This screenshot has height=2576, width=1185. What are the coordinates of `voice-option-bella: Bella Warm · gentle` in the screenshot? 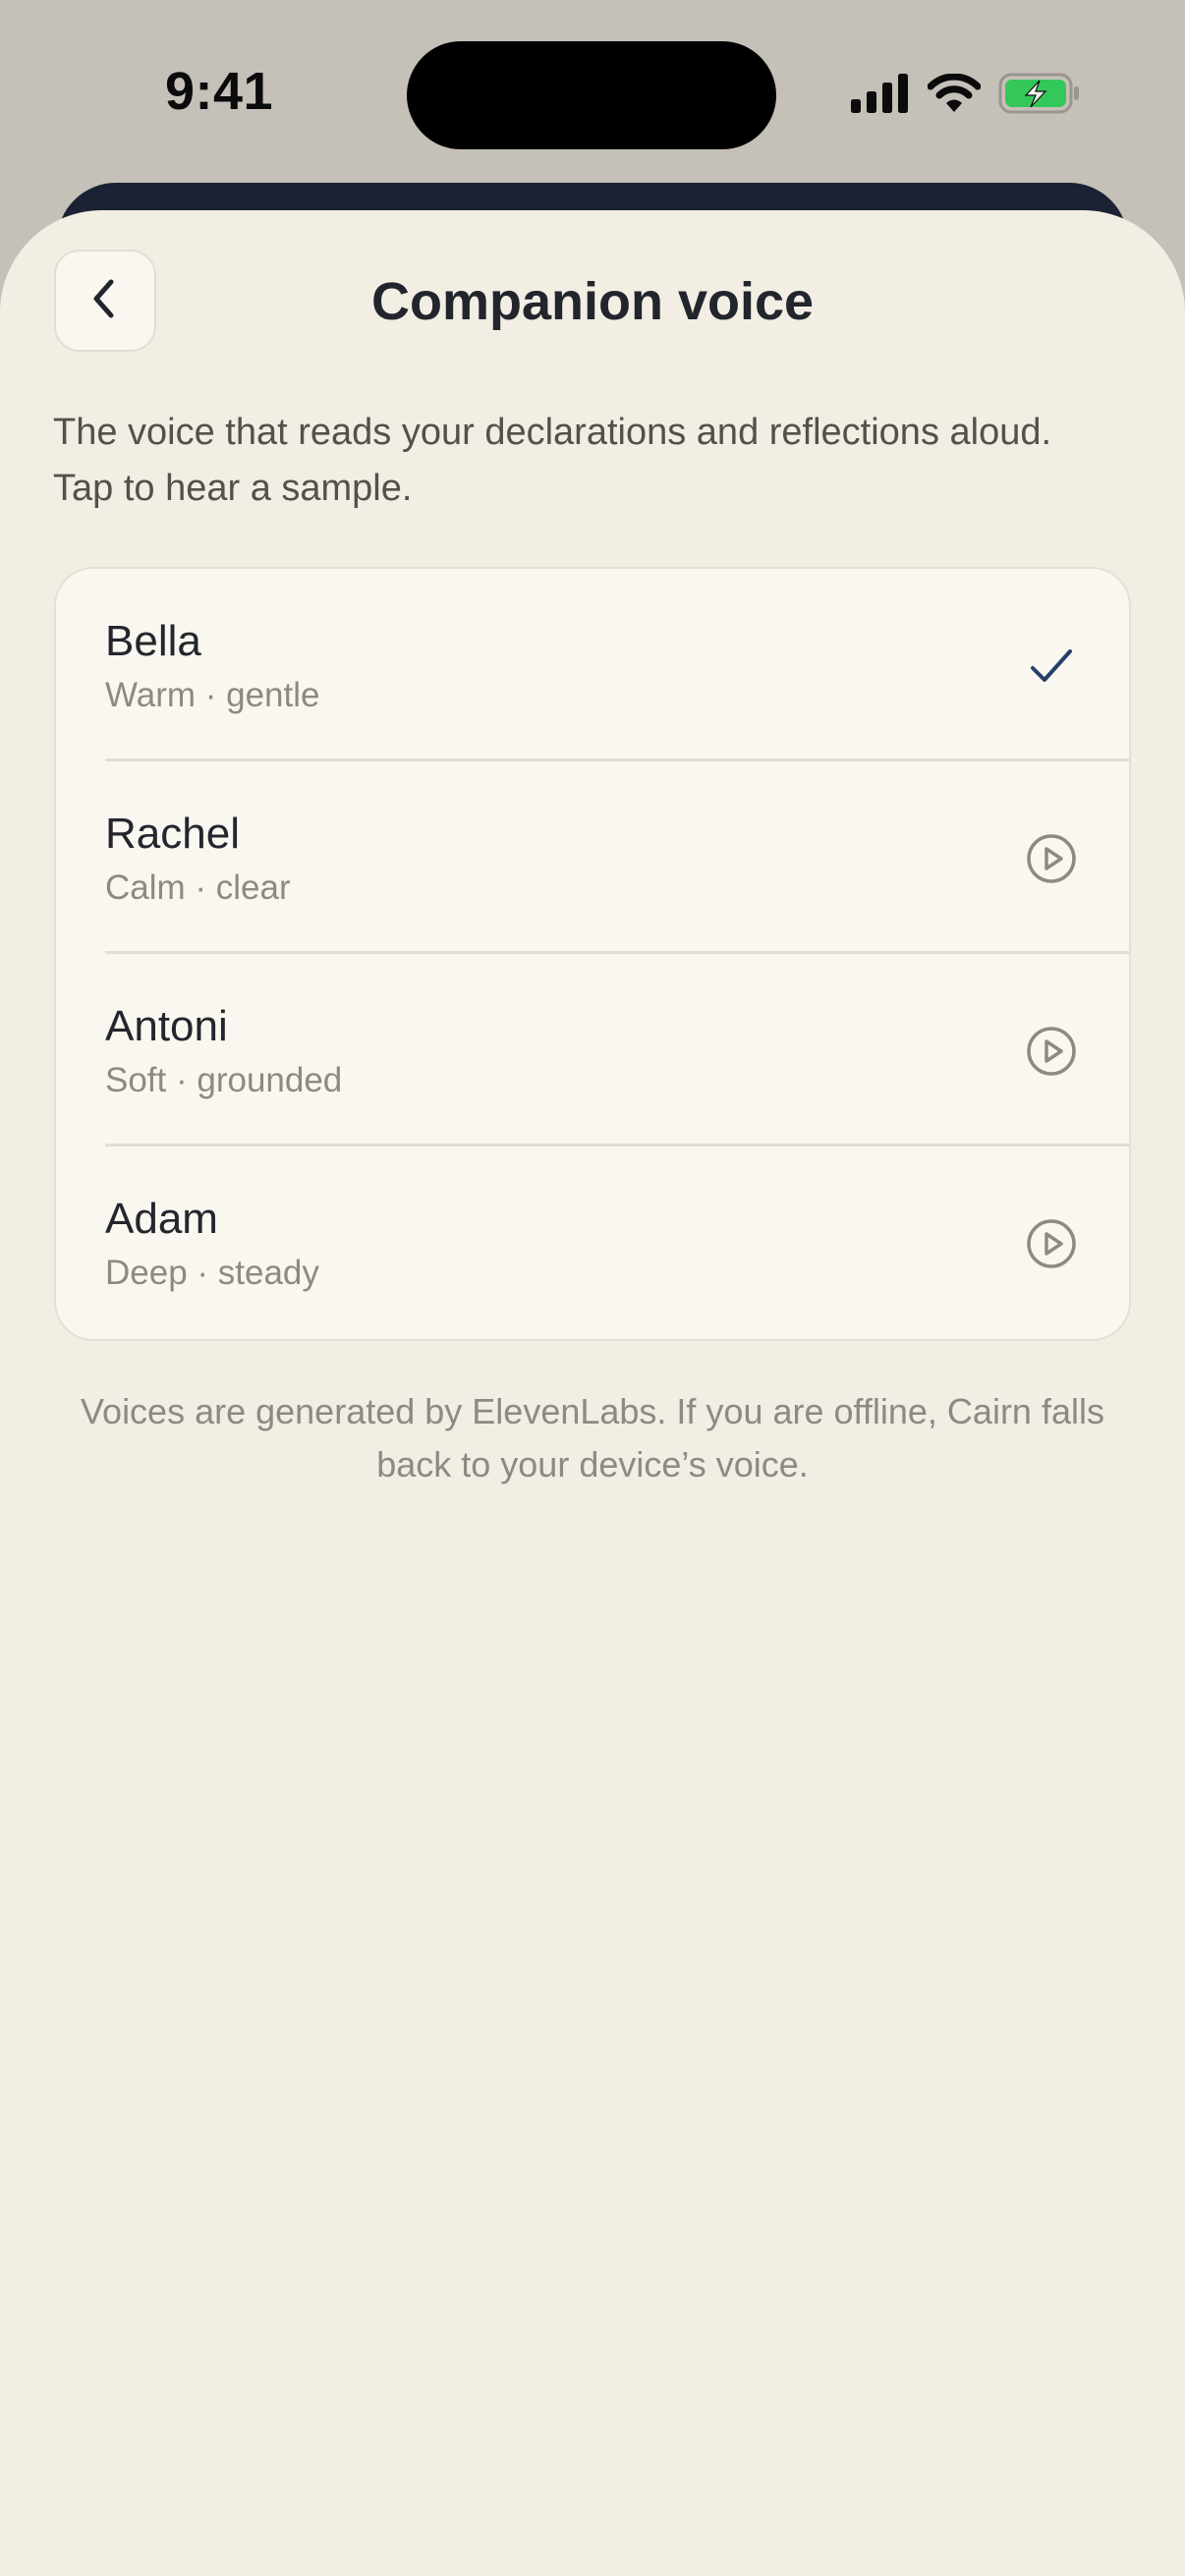 It's located at (592, 665).